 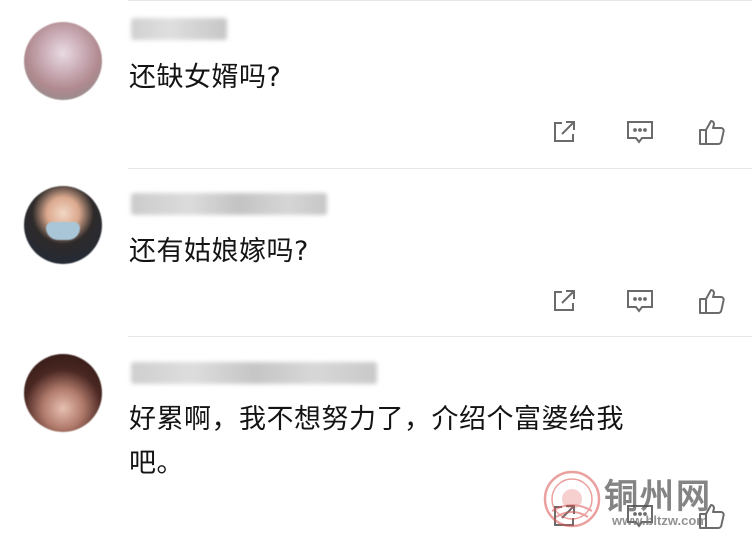 I want to click on comment-text: 还有姑娘嫁吗?, so click(x=219, y=251).